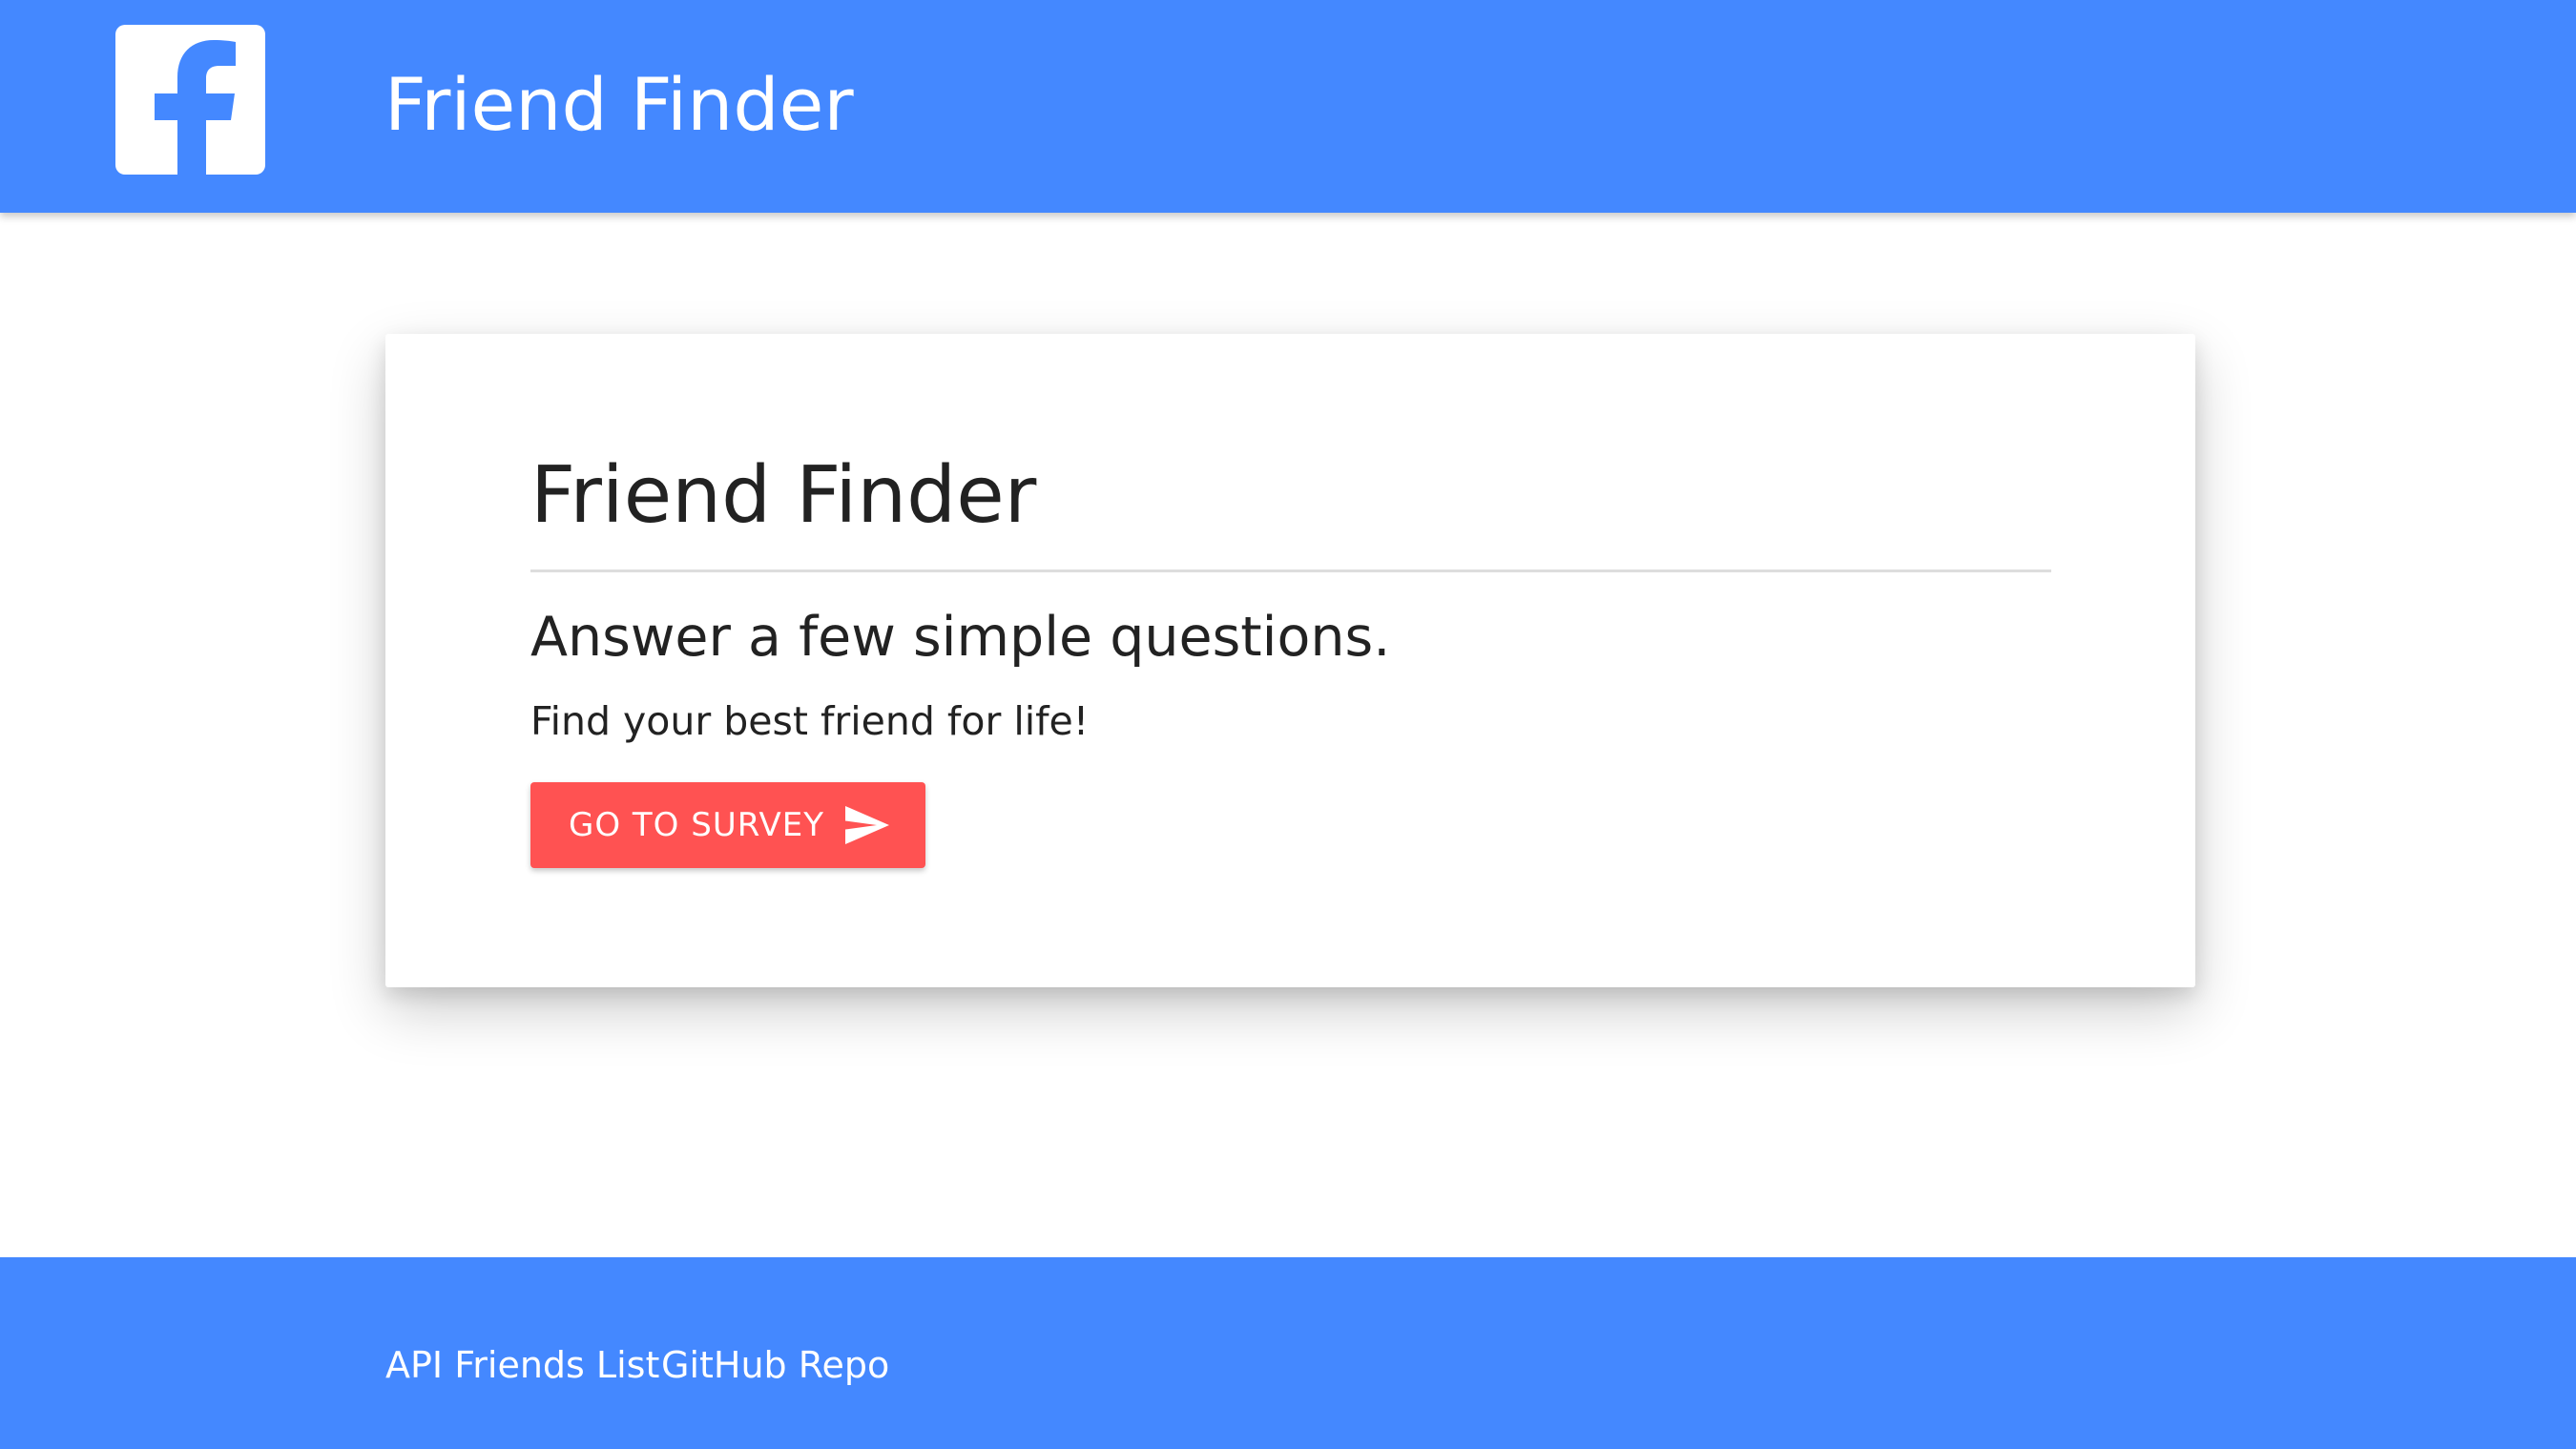  What do you see at coordinates (810, 721) in the screenshot?
I see `card-text: Find your best friend for life!` at bounding box center [810, 721].